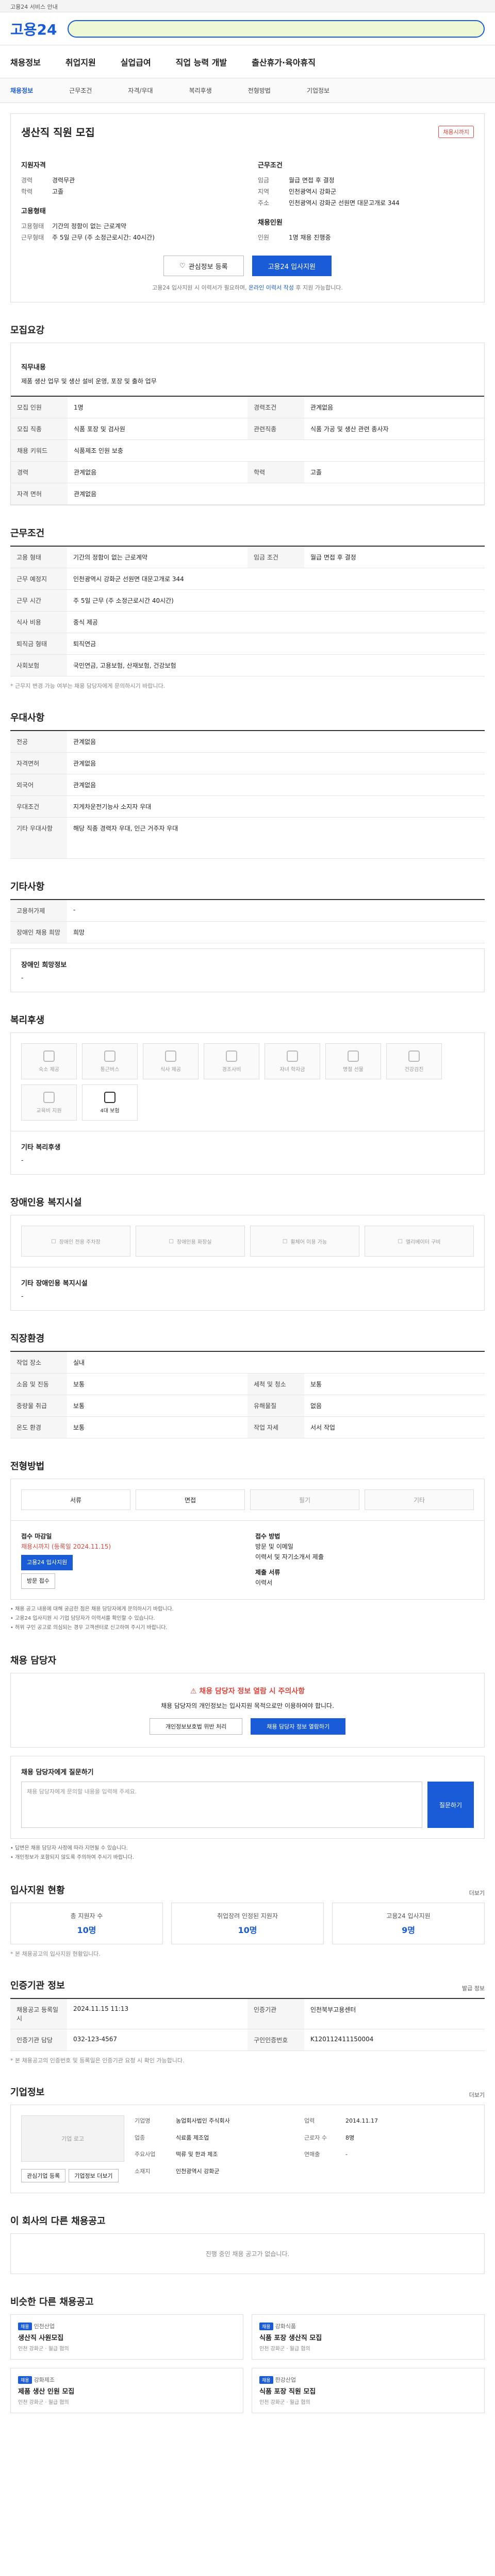 The image size is (495, 2576). I want to click on resume-link: 온라인 이력서 작성, so click(271, 287).